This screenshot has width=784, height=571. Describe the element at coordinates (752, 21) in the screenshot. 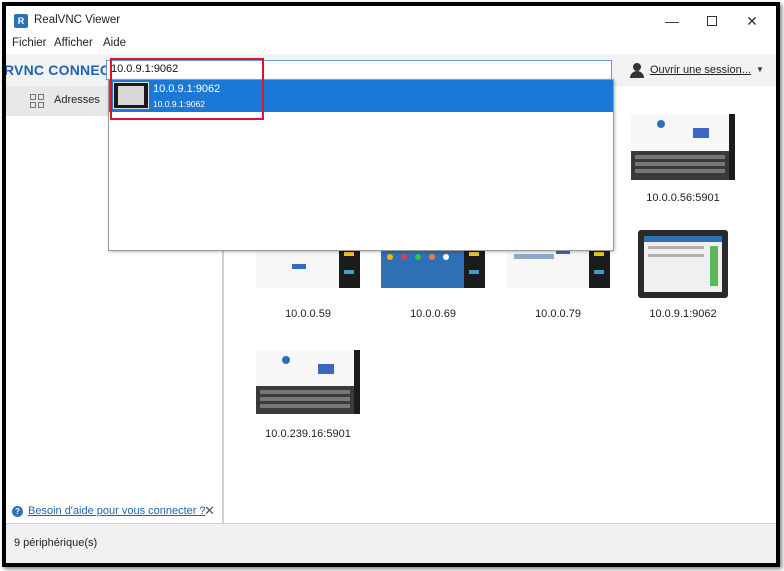

I see `close-button: ✕` at that location.